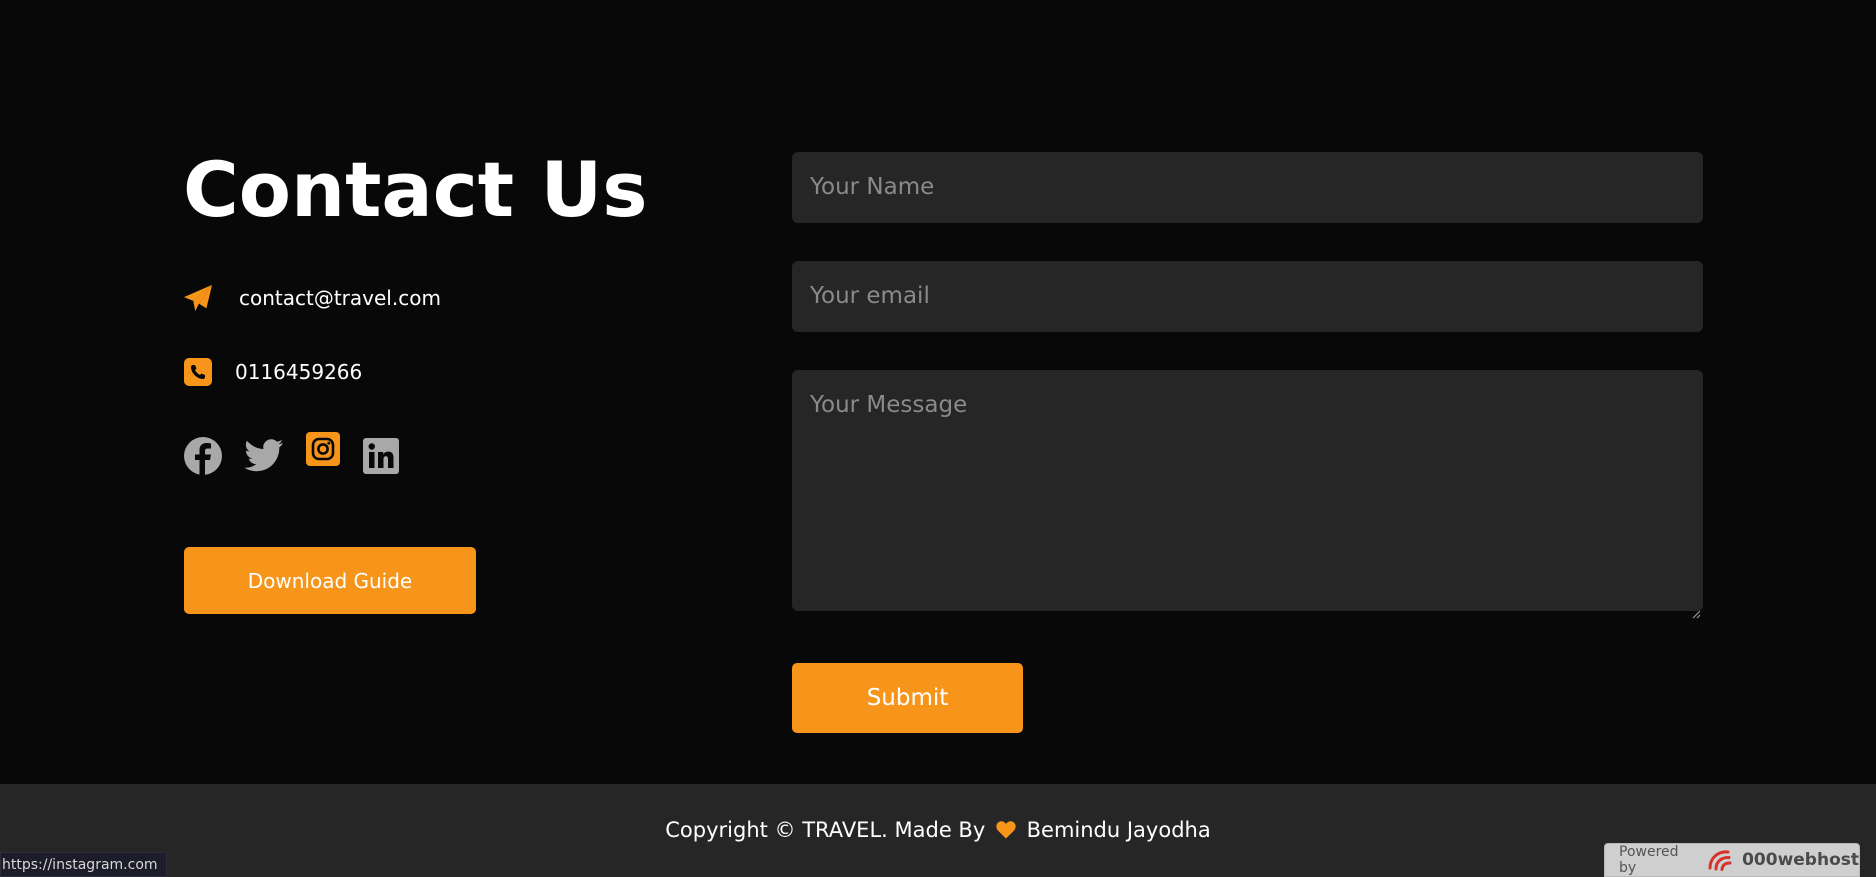 This screenshot has height=877, width=1876. What do you see at coordinates (1006, 832) in the screenshot?
I see `heart-icon` at bounding box center [1006, 832].